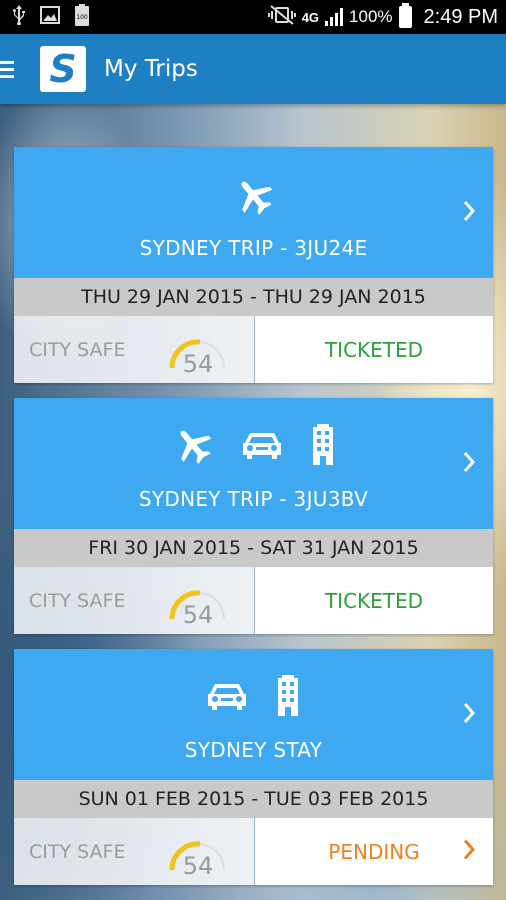  Describe the element at coordinates (334, 17) in the screenshot. I see `signal-icon` at that location.